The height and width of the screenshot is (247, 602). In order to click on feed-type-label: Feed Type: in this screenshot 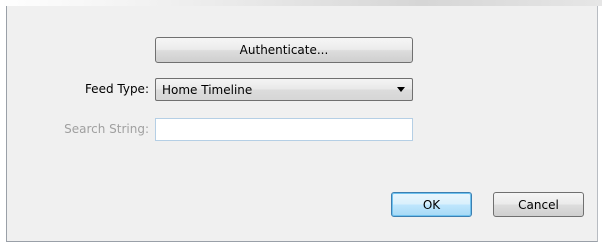, I will do `click(116, 89)`.